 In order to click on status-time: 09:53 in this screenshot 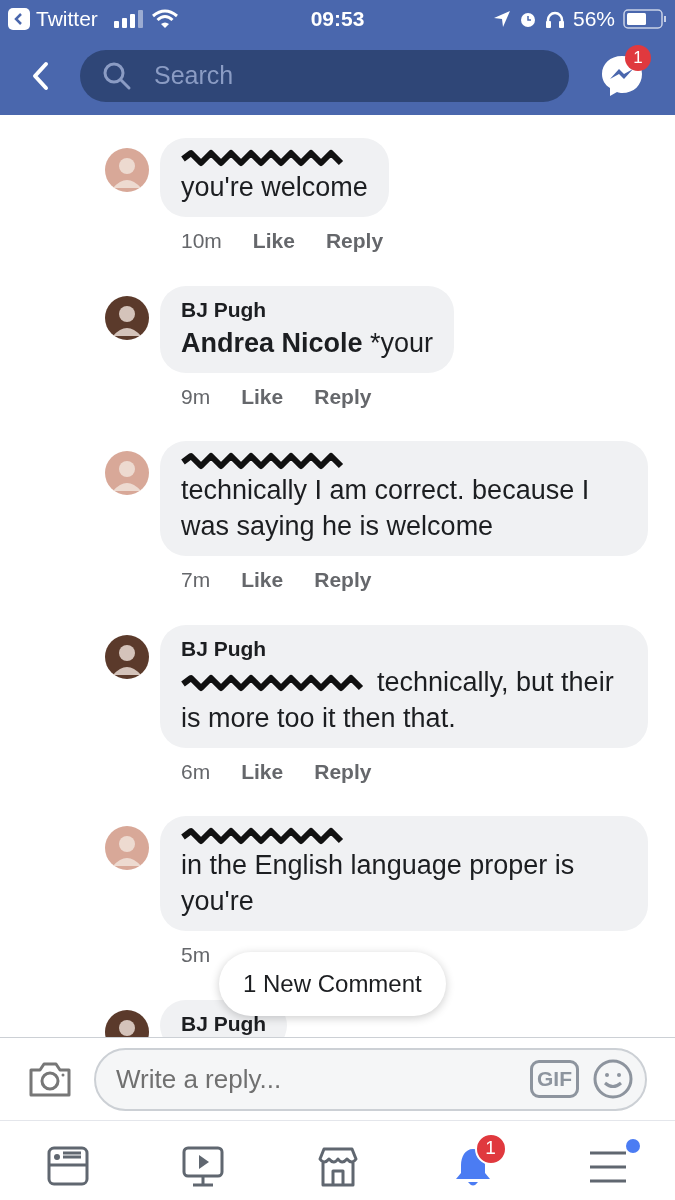, I will do `click(337, 18)`.